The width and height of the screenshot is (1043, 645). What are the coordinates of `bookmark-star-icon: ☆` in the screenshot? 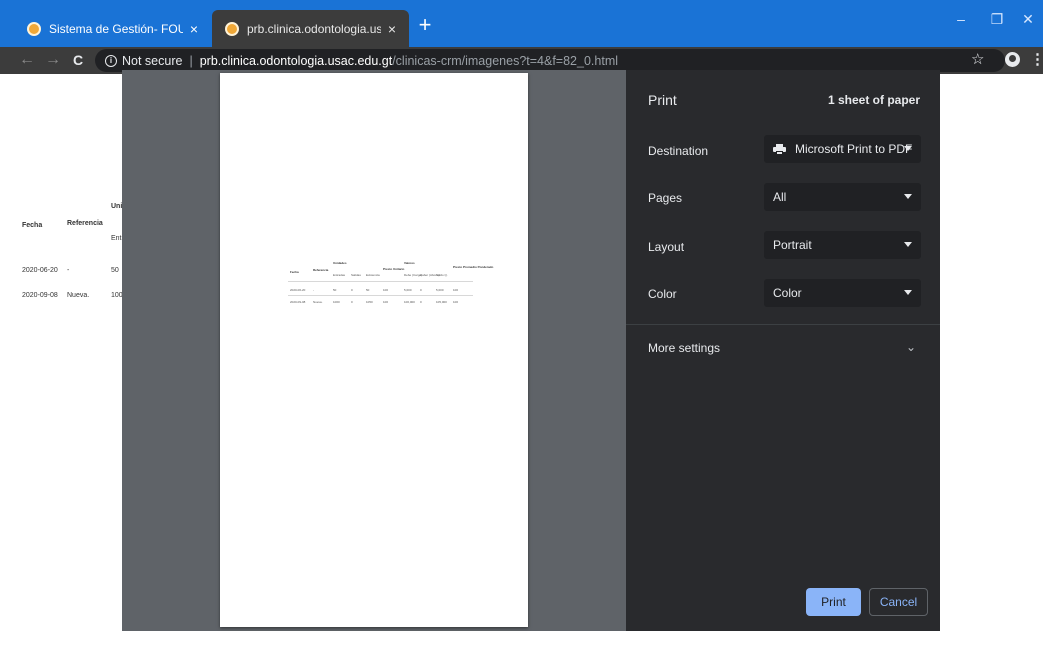 It's located at (977, 59).